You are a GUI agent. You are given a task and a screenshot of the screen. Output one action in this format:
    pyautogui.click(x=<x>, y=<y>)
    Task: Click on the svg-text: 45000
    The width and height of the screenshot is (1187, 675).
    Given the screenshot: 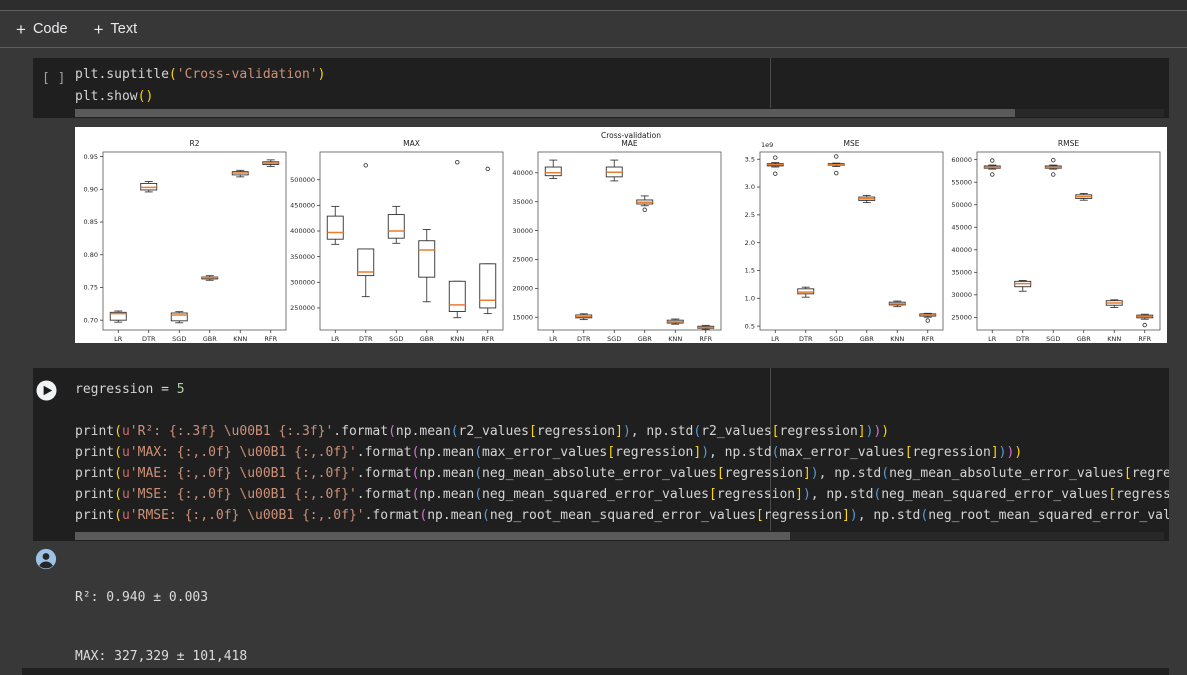 What is the action you would take?
    pyautogui.click(x=961, y=227)
    